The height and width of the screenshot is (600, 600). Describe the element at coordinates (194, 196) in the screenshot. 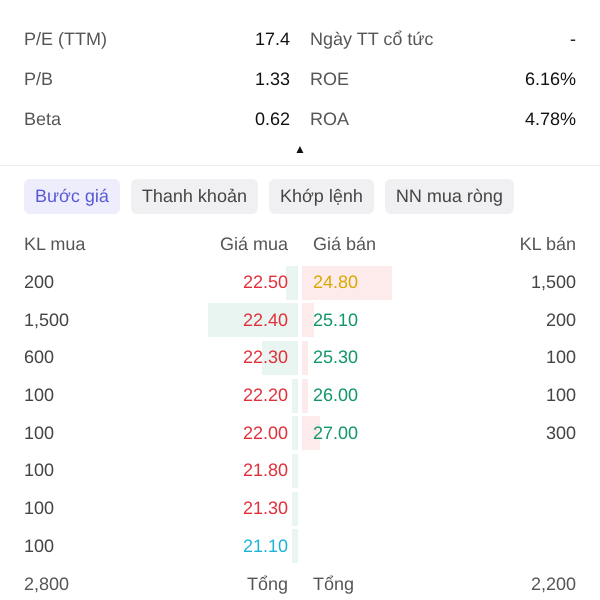

I see `tab: Thanh khoản` at that location.